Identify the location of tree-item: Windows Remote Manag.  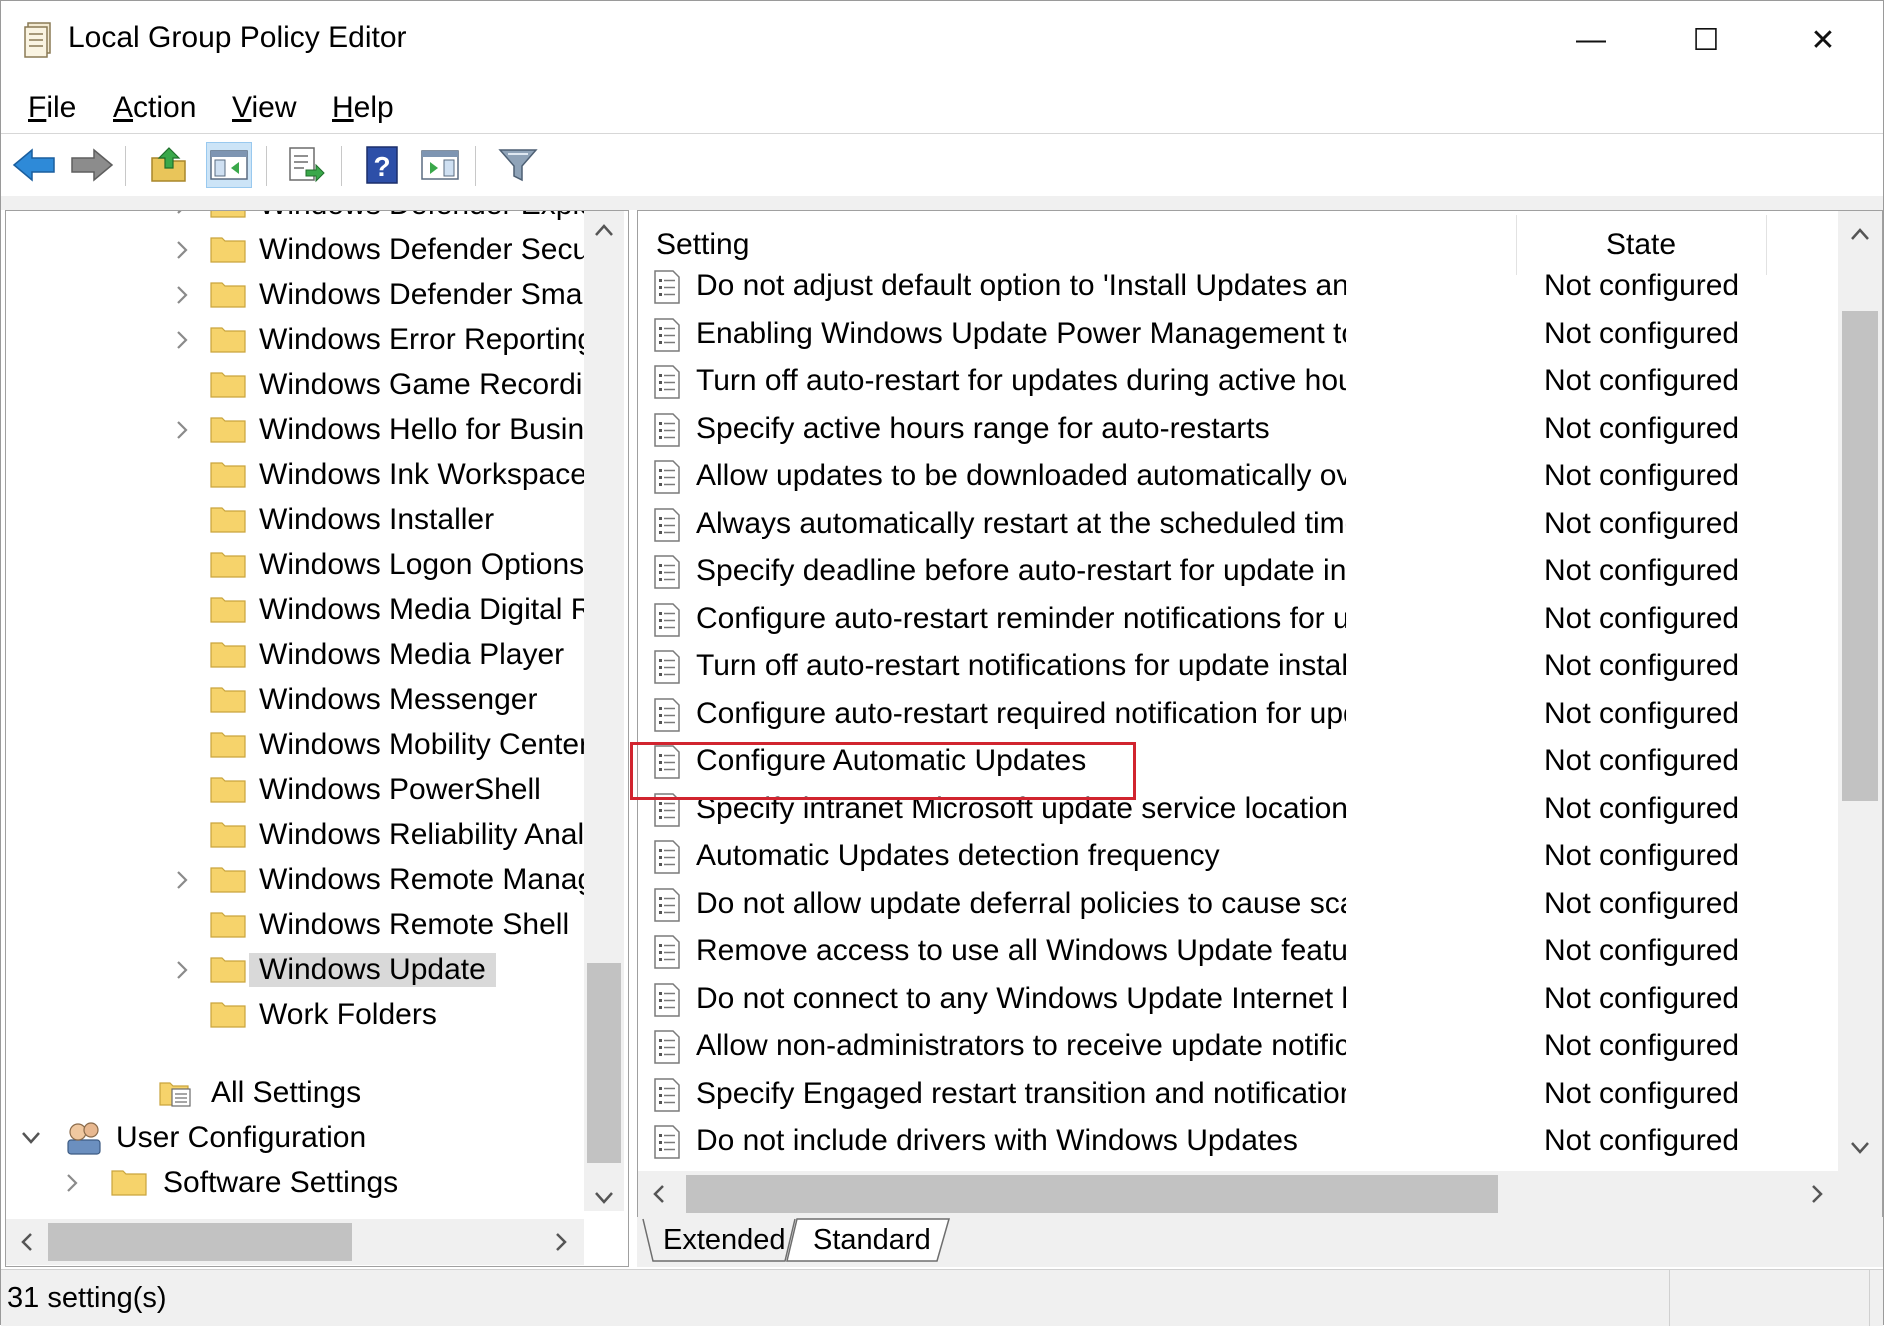
(295, 880).